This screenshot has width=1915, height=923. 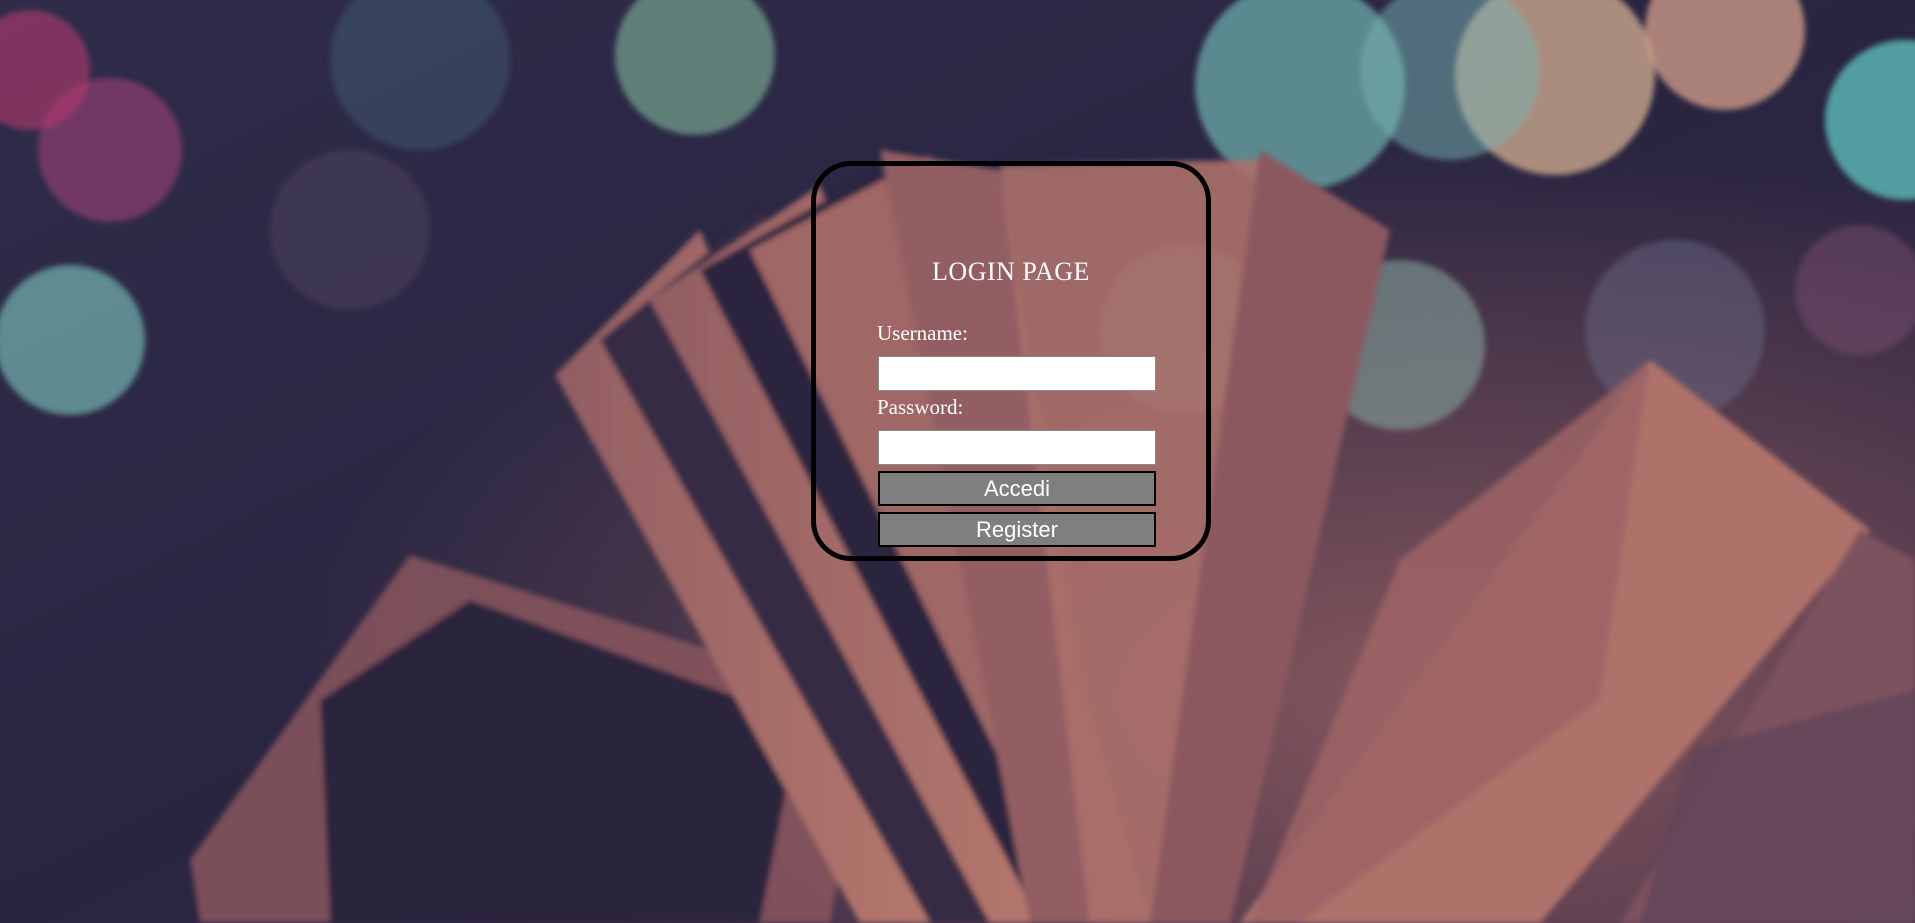 I want to click on register-button: Register, so click(x=1017, y=529).